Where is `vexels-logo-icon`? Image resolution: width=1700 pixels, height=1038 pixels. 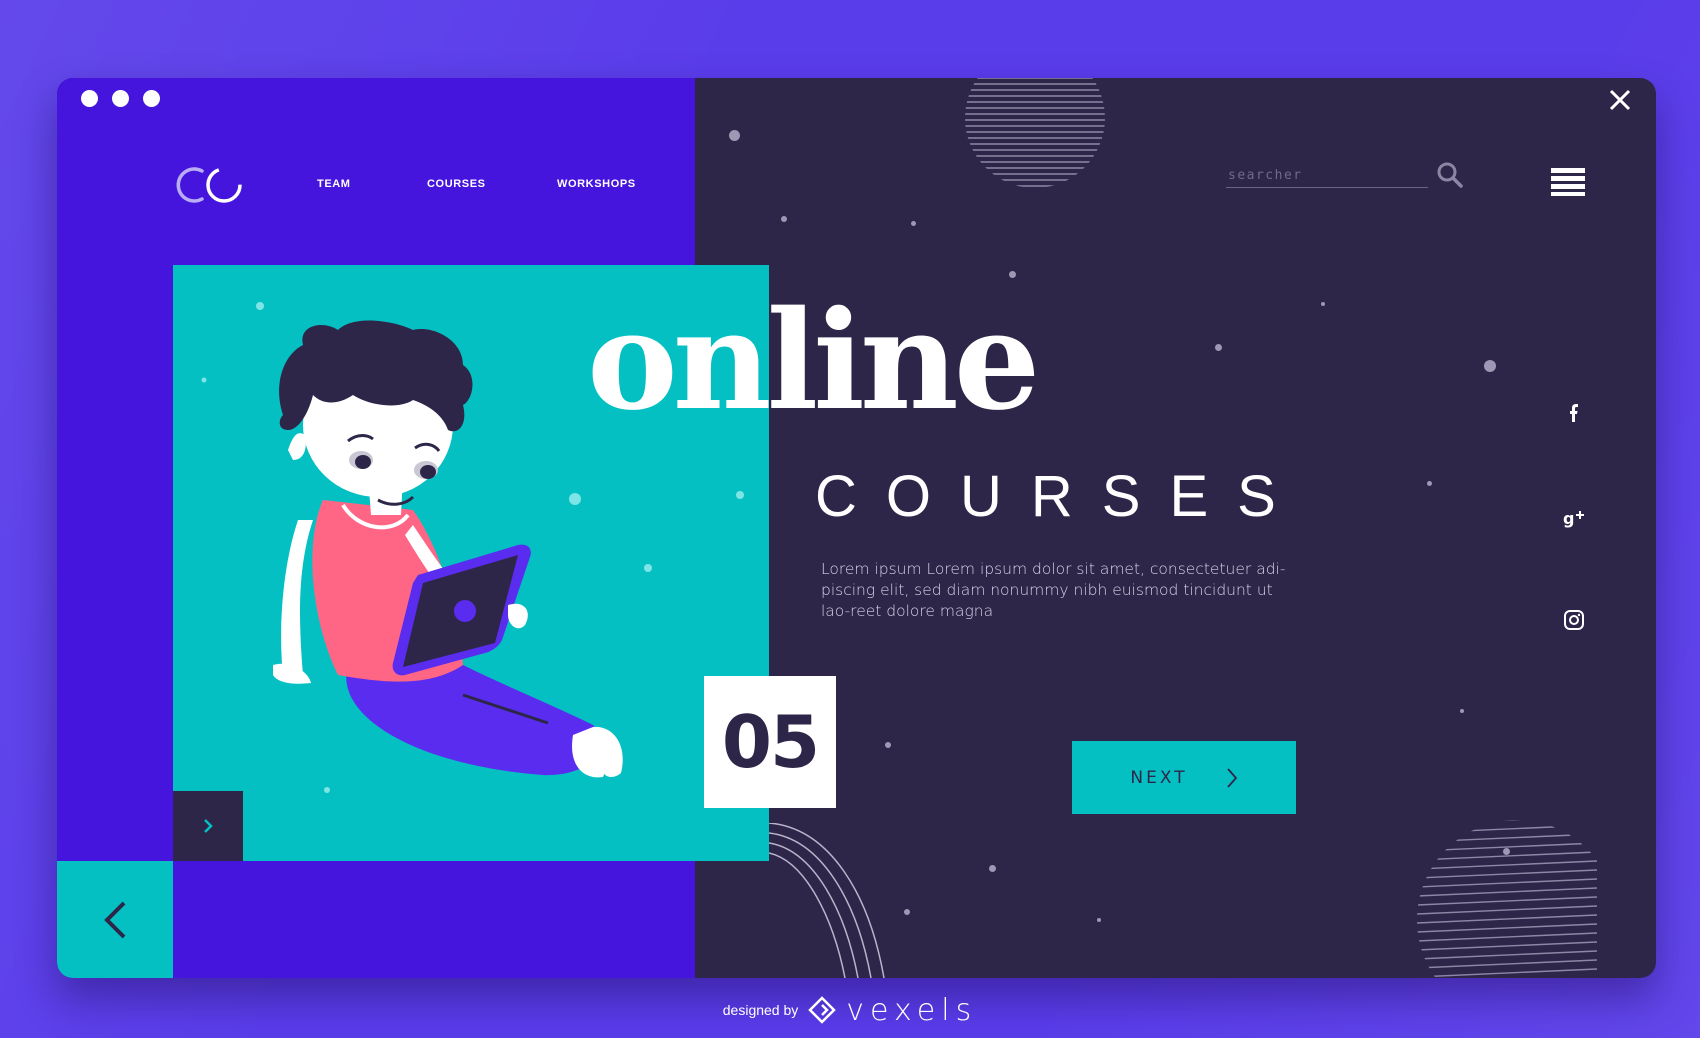
vexels-logo-icon is located at coordinates (822, 1010).